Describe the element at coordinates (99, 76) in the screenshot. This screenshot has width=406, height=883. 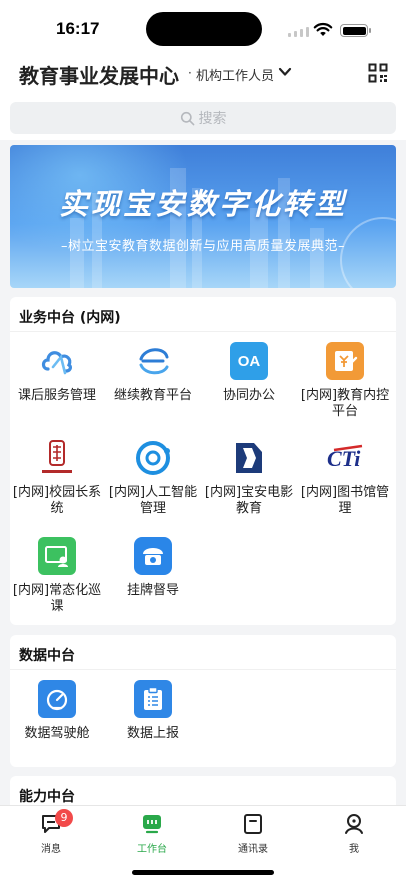
I see `organization-title: 教育事业发展中心` at that location.